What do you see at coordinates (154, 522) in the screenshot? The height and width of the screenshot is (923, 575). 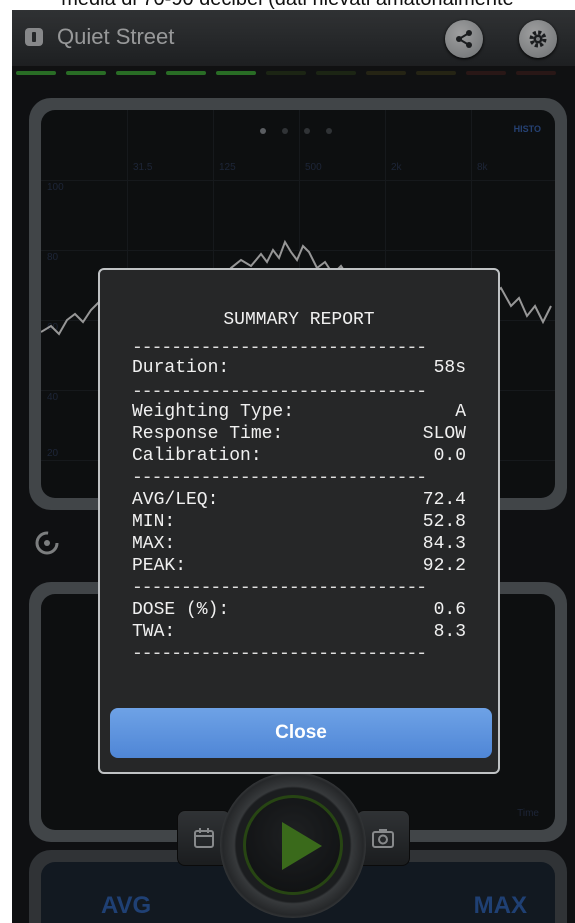 I see `min-label: MIN:` at bounding box center [154, 522].